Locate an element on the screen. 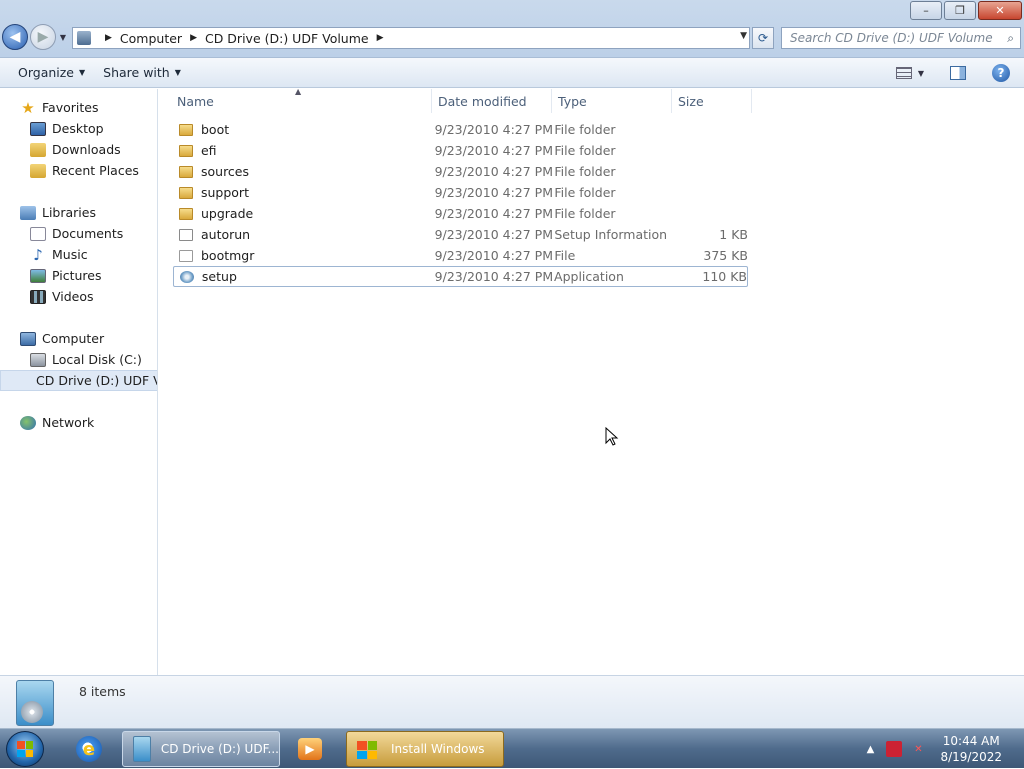 This screenshot has width=1024, height=769. maximize-button: ❐ is located at coordinates (960, 10).